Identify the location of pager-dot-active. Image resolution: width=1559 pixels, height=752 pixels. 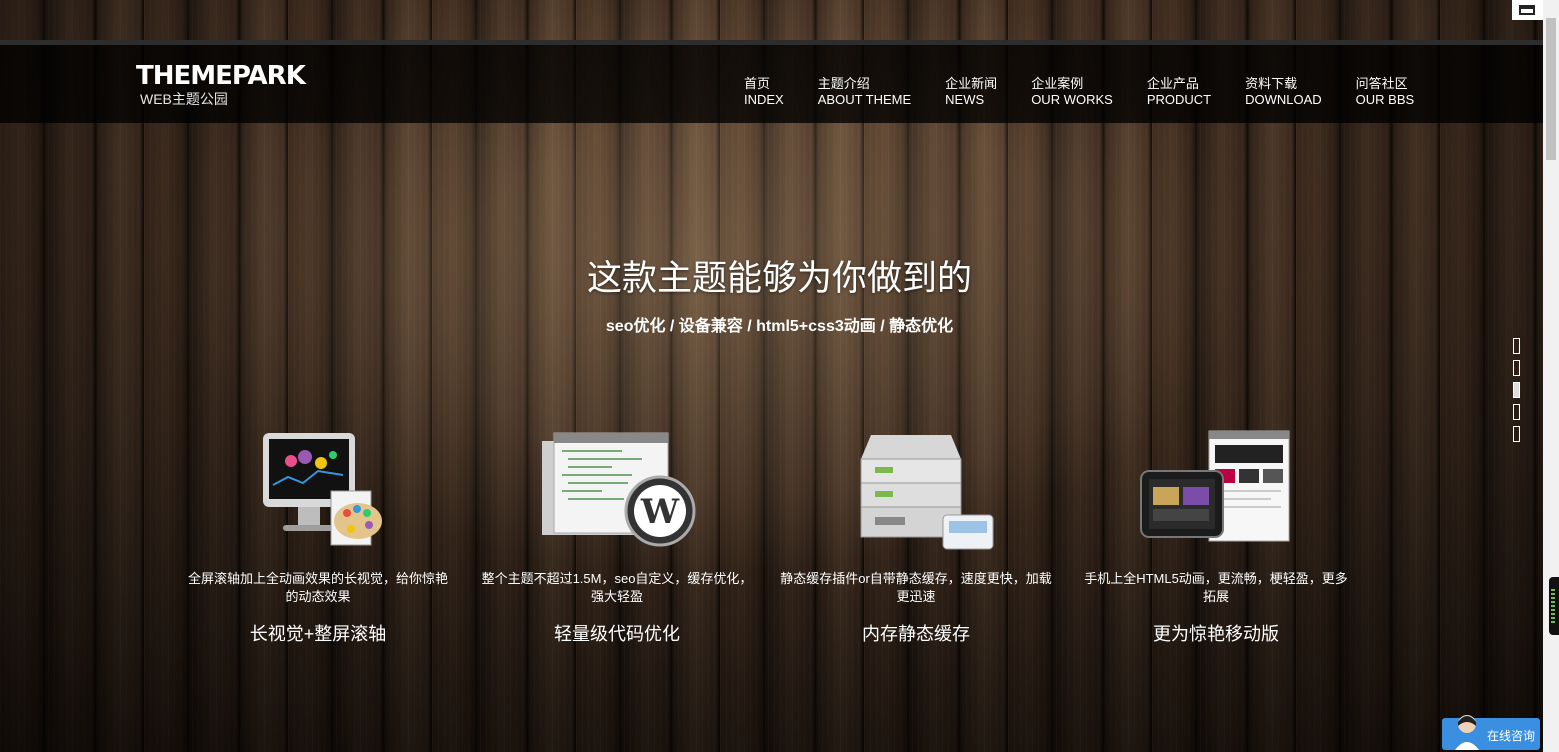
(1516, 390).